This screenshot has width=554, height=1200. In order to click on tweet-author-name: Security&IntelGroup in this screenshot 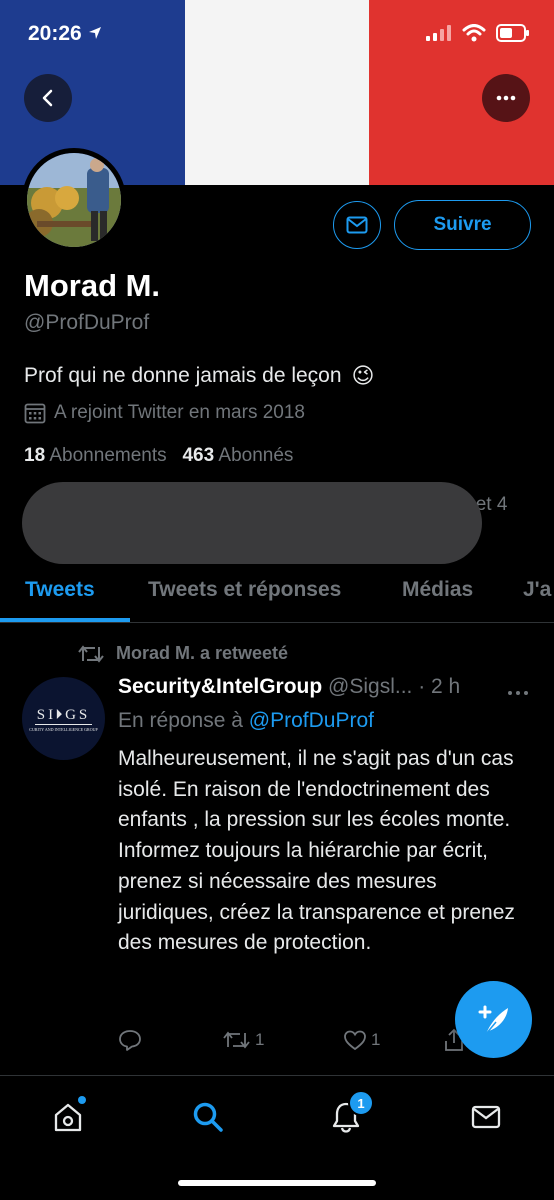, I will do `click(220, 686)`.